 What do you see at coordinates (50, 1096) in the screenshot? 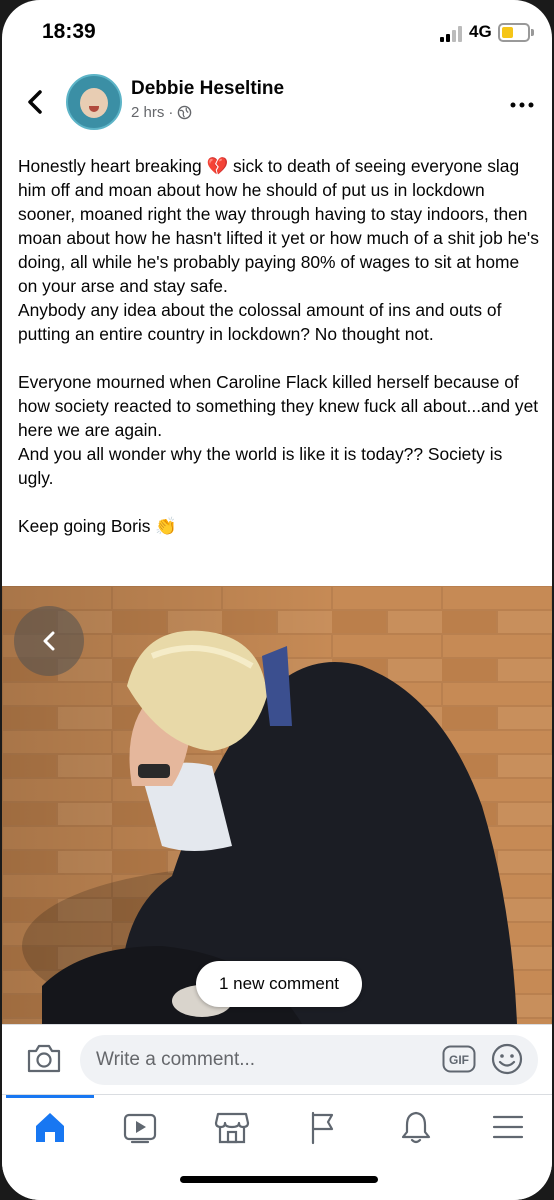
I see `active-tab-indicator` at bounding box center [50, 1096].